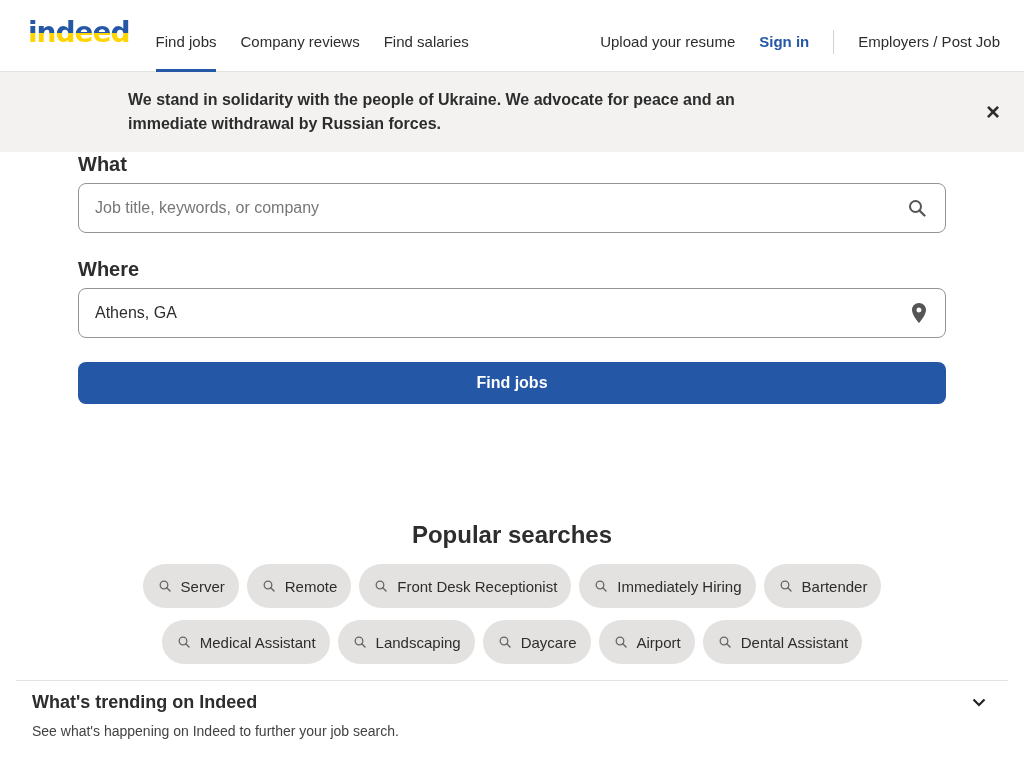  Describe the element at coordinates (512, 208) in the screenshot. I see `what-field: Job title, keywords, or company` at that location.